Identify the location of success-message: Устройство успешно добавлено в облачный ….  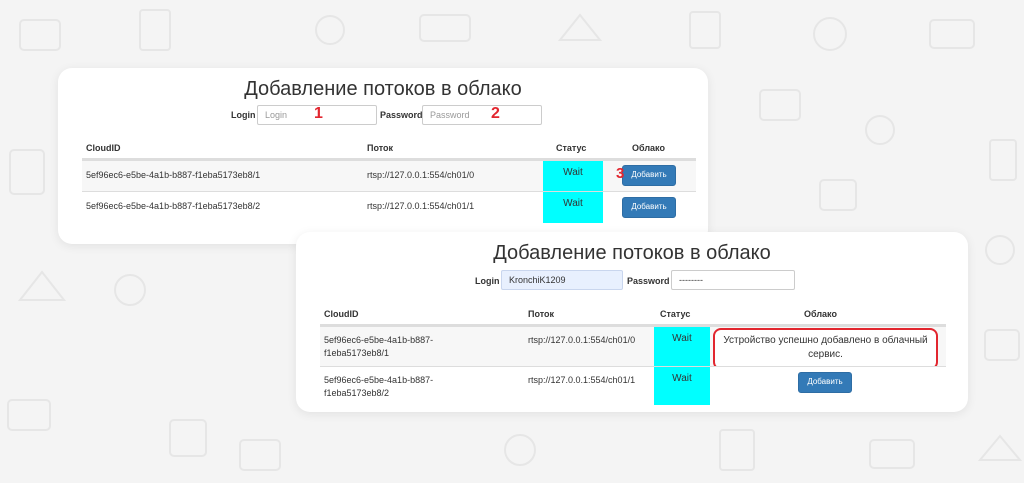
(825, 349).